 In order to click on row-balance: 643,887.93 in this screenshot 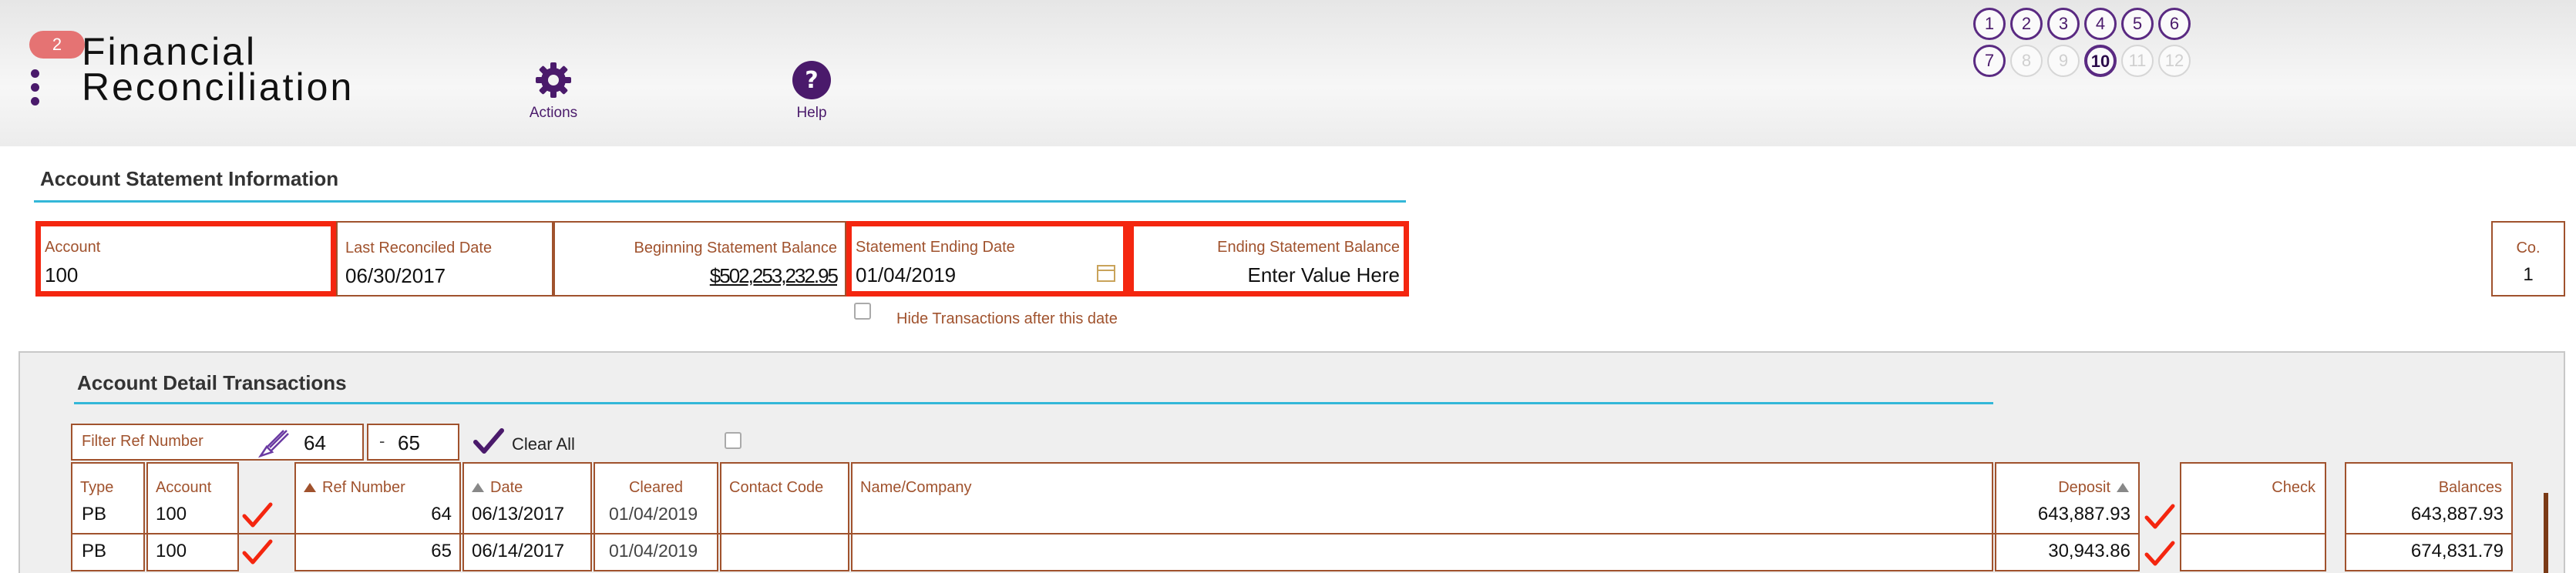, I will do `click(2457, 514)`.